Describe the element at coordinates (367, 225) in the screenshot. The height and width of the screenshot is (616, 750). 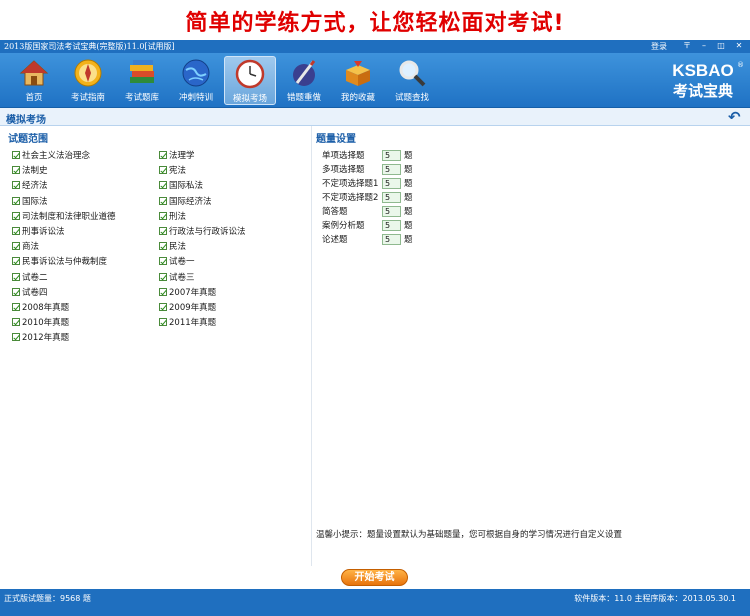
I see `quantity-row: 案例分析题 5 题` at that location.